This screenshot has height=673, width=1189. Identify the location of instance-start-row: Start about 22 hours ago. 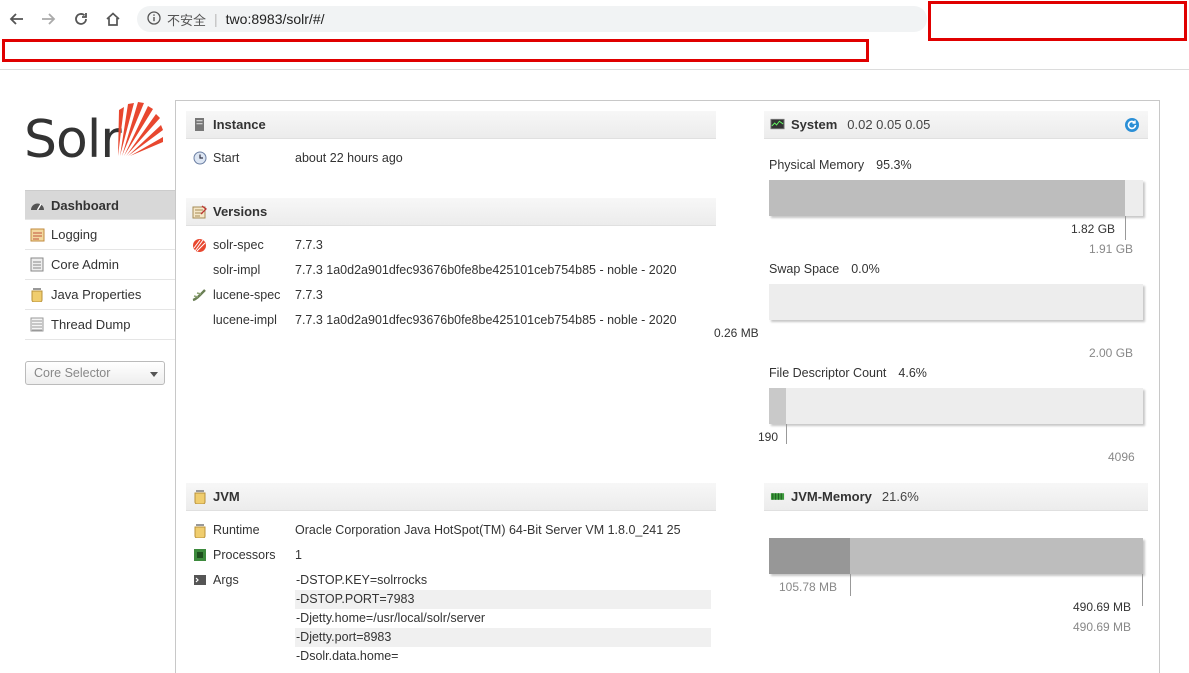
(297, 158).